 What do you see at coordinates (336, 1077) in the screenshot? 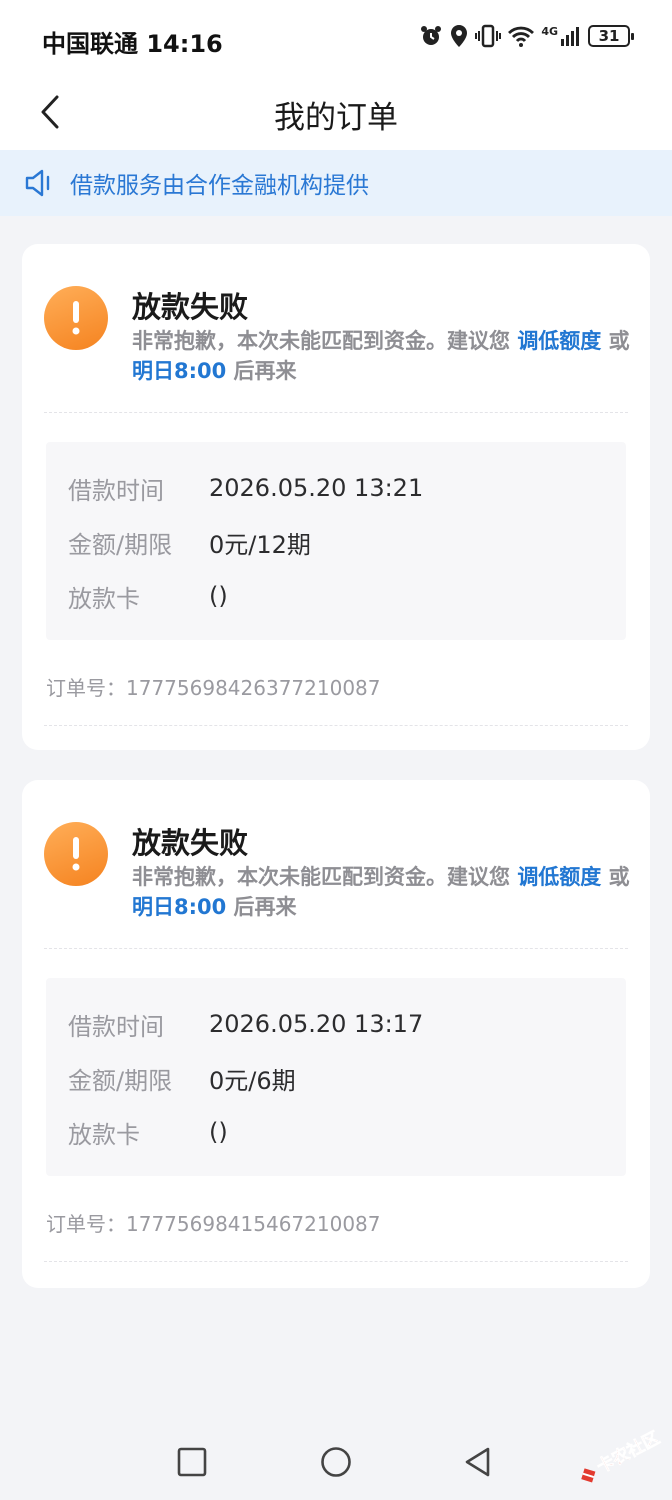
I see `order-info-box: 借款时间 2026.05.20 13:17 金额/期限 0元/6期 放款卡 ()` at bounding box center [336, 1077].